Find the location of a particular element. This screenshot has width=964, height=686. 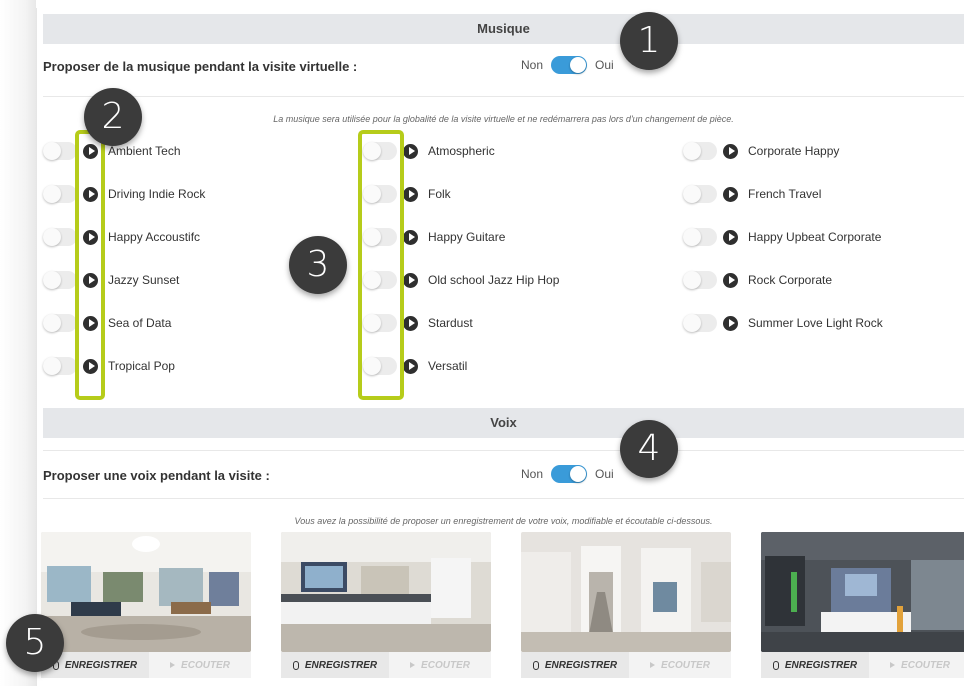

music-track-item: Corporate Happy is located at coordinates (761, 151).